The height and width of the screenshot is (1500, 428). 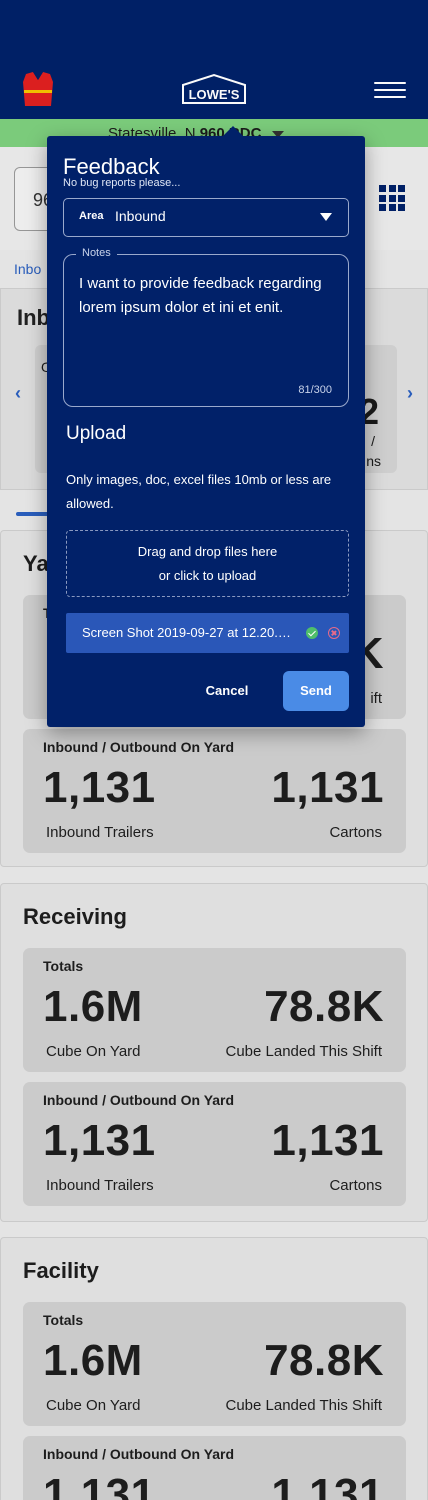 I want to click on lowes-logo: LOWE'S, so click(x=214, y=89).